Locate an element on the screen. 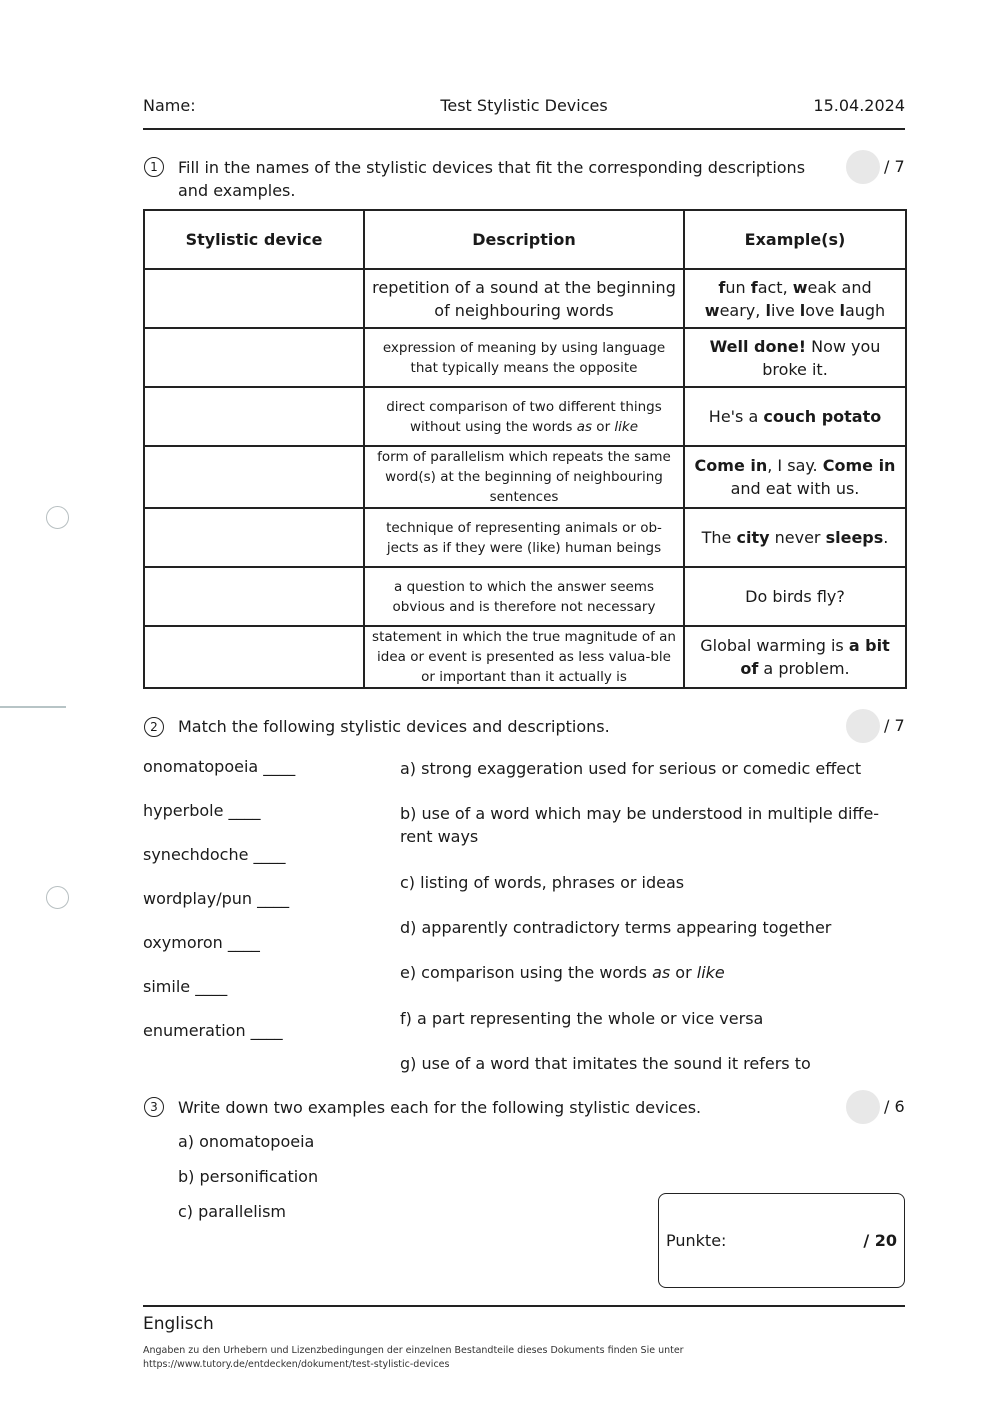 The width and height of the screenshot is (1000, 1416). match-description-item: e) comparison using the words as or like is located at coordinates (562, 972).